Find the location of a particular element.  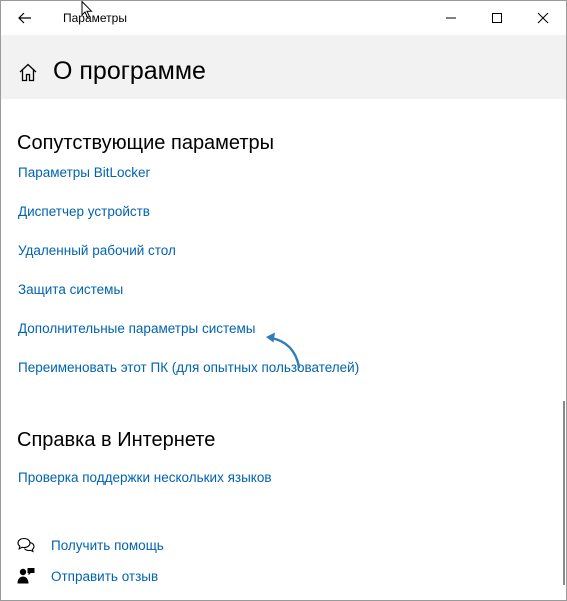

get-help-link: Получить помощь is located at coordinates (107, 545).